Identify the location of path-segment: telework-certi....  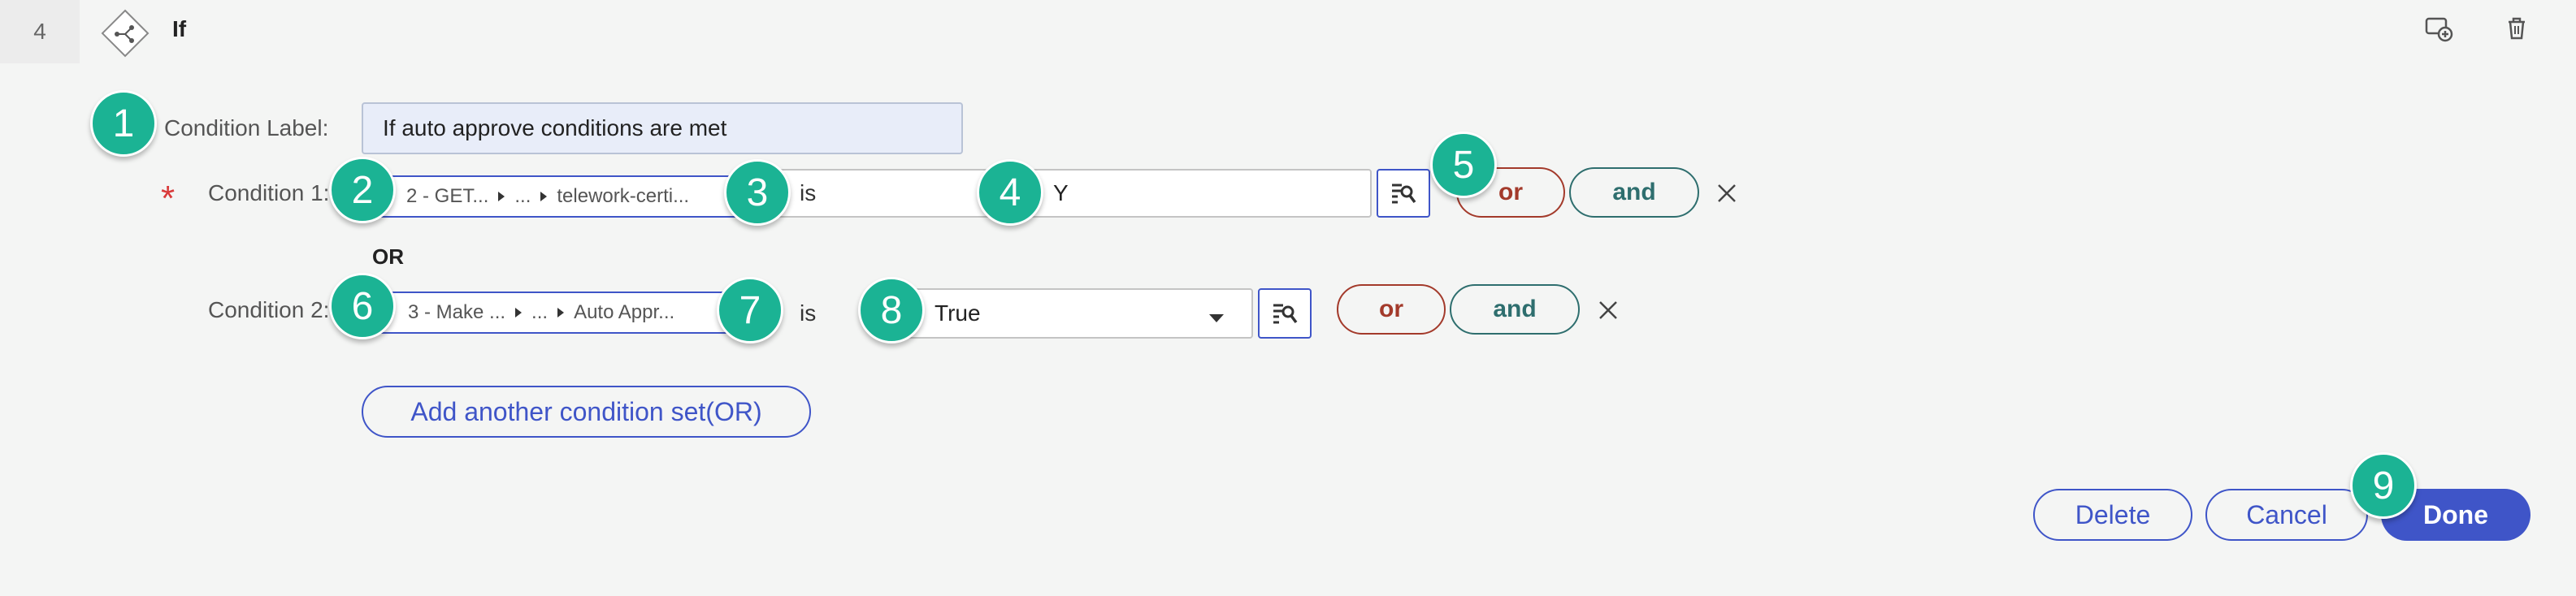
(623, 196).